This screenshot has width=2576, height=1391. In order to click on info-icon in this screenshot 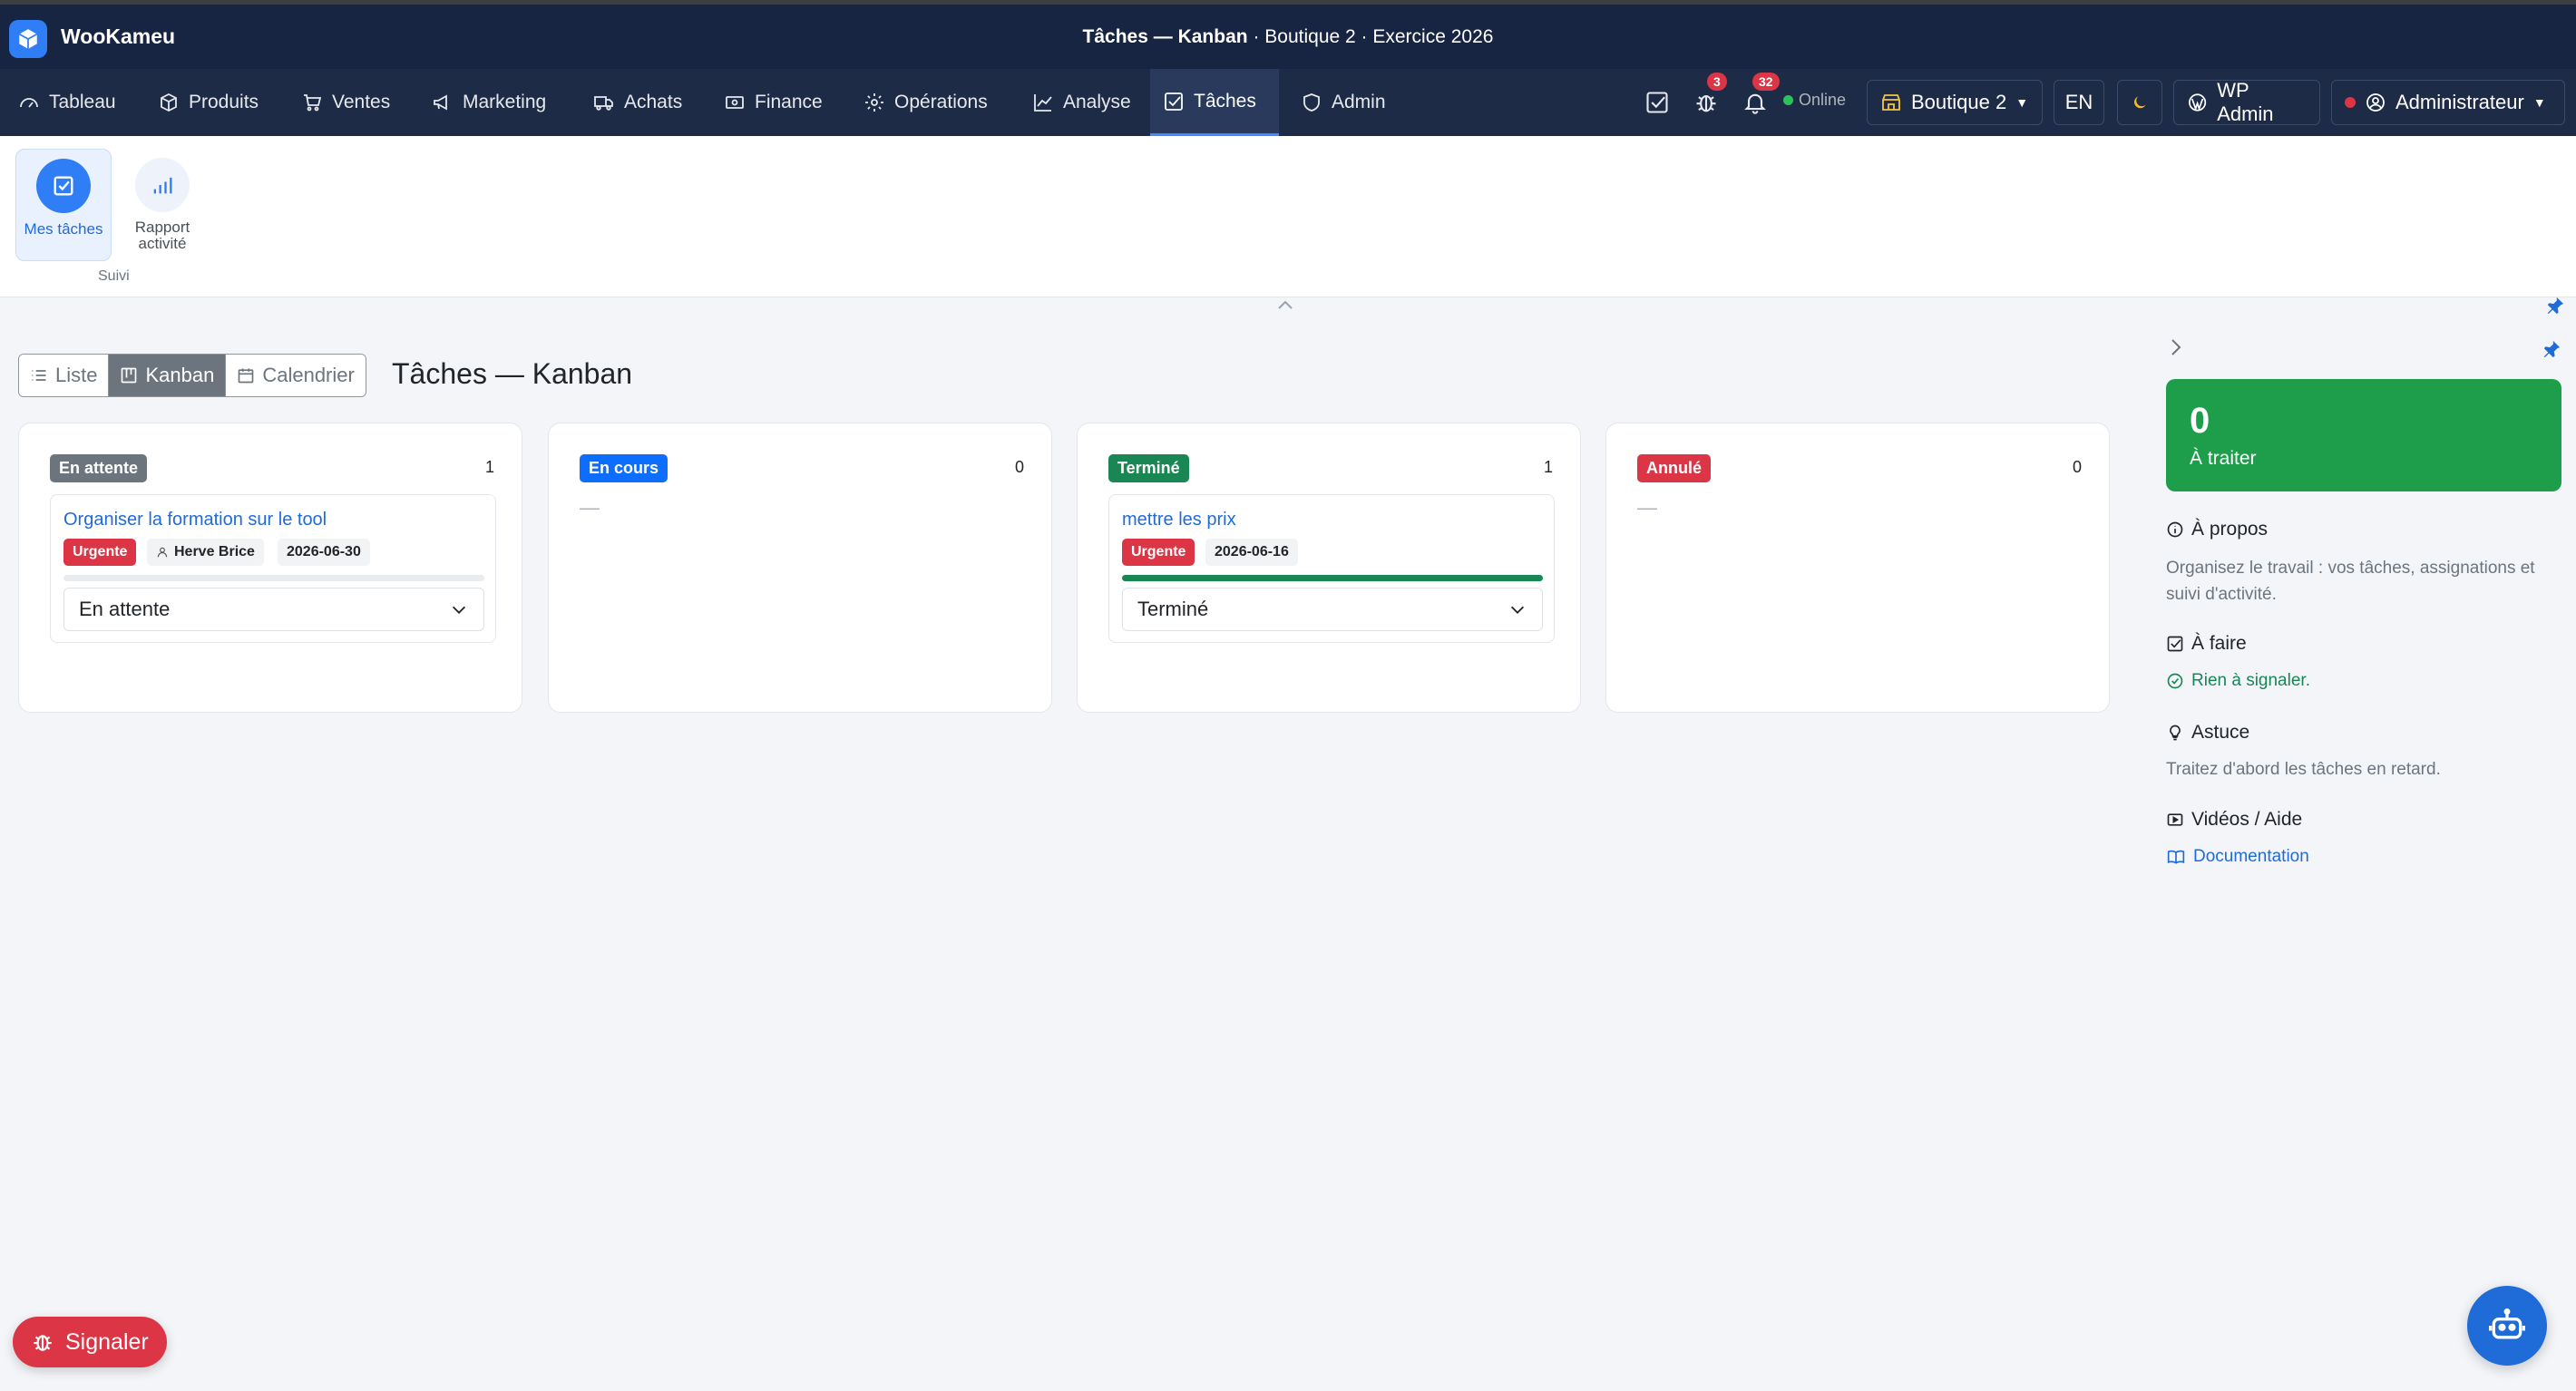, I will do `click(2175, 529)`.